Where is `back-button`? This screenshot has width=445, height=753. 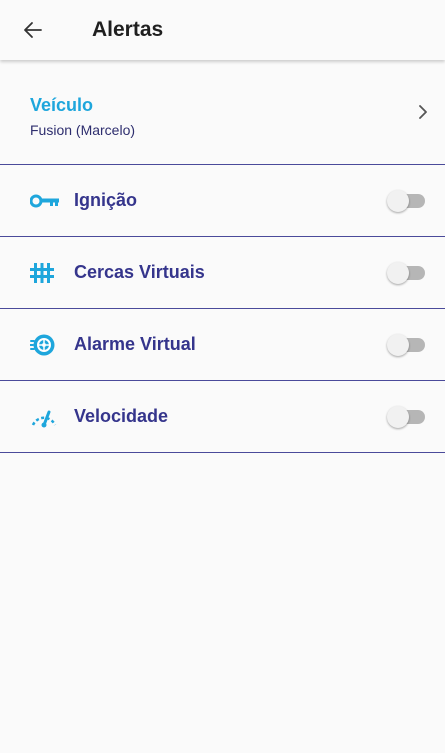
back-button is located at coordinates (33, 30).